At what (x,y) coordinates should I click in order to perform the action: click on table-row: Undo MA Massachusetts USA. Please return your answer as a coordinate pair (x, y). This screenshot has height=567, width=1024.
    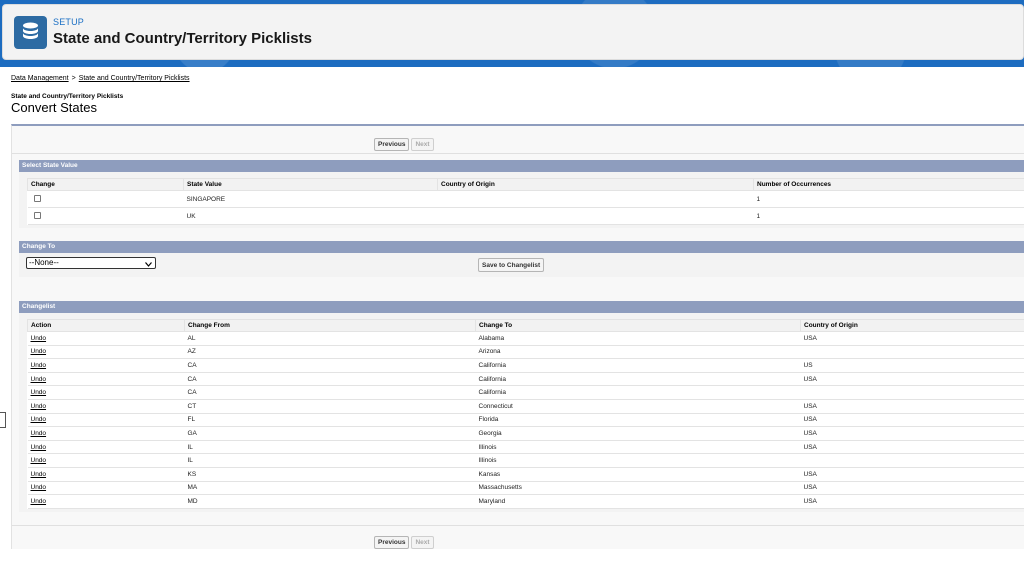
    Looking at the image, I should click on (525, 488).